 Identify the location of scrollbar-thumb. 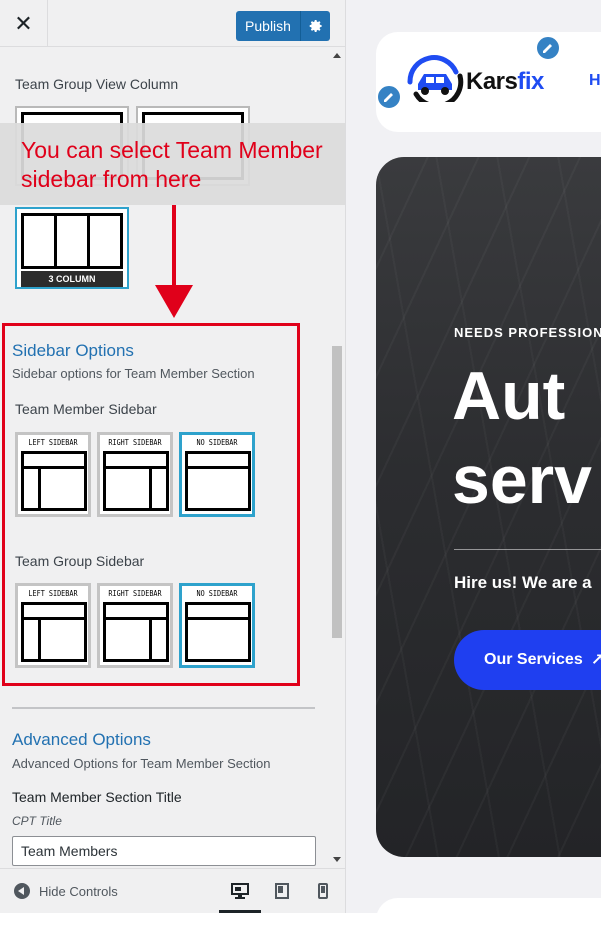
(337, 492).